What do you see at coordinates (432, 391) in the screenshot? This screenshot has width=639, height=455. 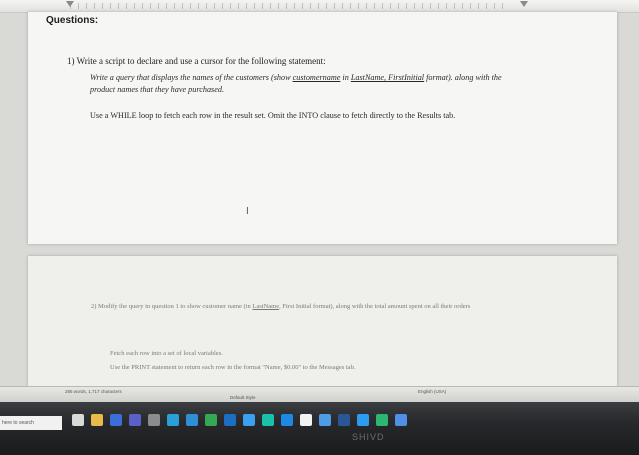 I see `language-indicator: English (USA)` at bounding box center [432, 391].